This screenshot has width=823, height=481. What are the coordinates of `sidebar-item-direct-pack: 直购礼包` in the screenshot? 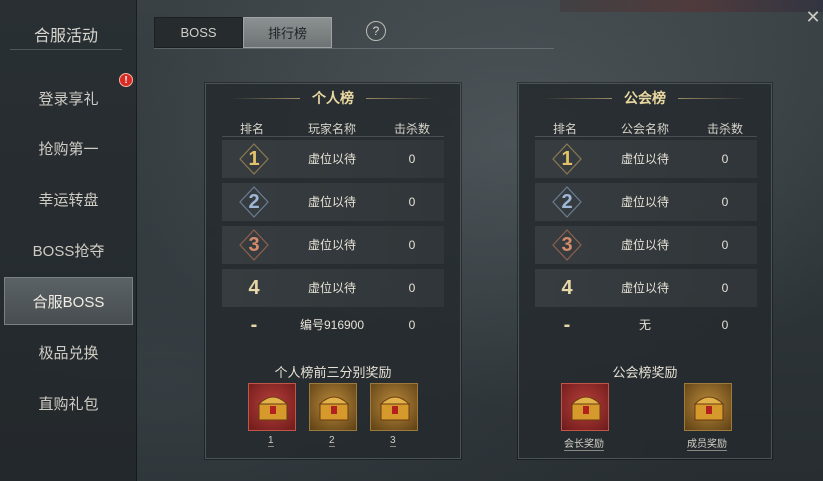 It's located at (68, 403).